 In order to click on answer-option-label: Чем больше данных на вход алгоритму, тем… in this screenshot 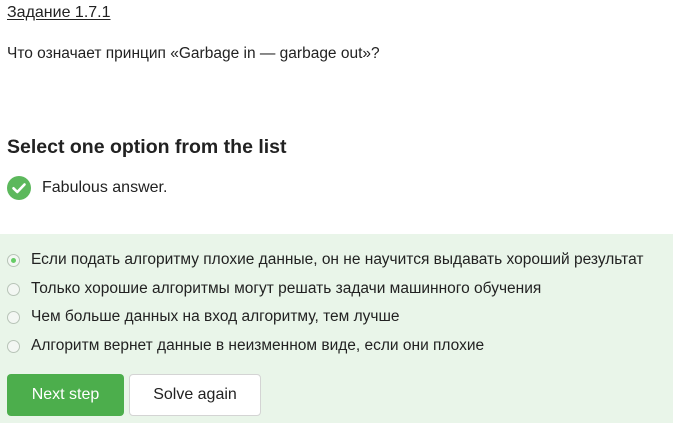, I will do `click(215, 316)`.